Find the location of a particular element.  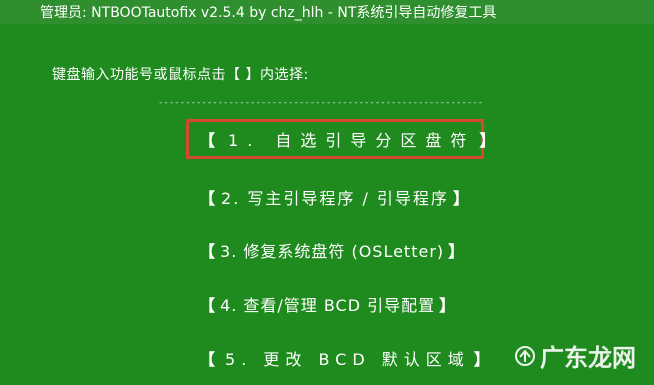

menu-item-manage-bcd: 【 4. 查看/管理 BCD 引导配置 】 is located at coordinates (323, 304).